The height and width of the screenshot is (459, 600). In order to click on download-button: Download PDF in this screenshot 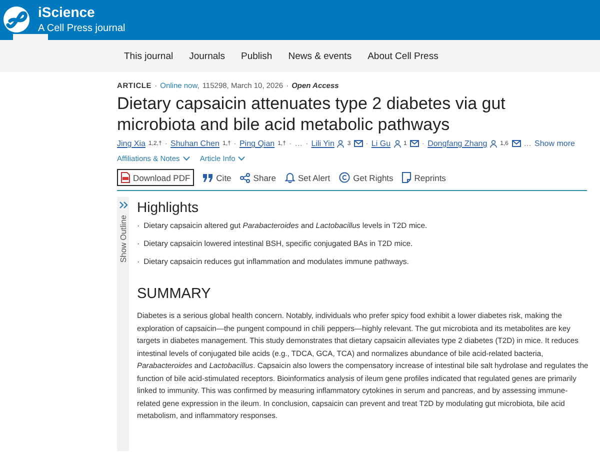, I will do `click(155, 177)`.